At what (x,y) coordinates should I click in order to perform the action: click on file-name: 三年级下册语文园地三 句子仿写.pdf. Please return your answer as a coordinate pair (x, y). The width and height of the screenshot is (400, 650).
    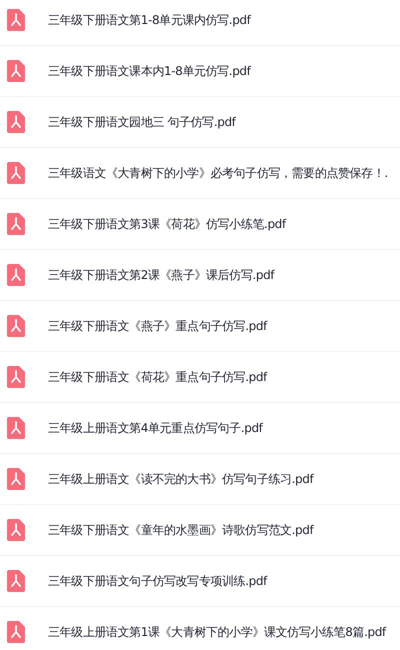
    Looking at the image, I should click on (142, 122).